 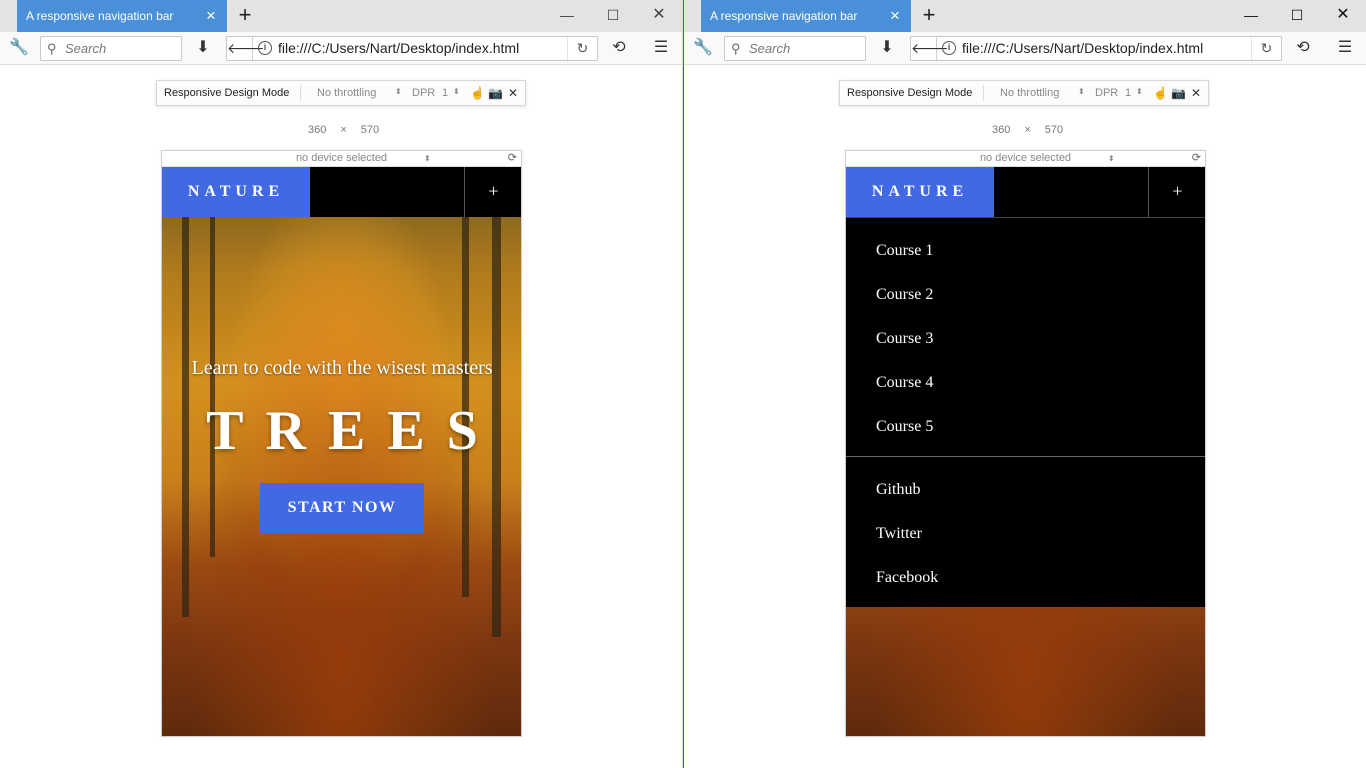 I want to click on menu-divider, so click(x=1025, y=456).